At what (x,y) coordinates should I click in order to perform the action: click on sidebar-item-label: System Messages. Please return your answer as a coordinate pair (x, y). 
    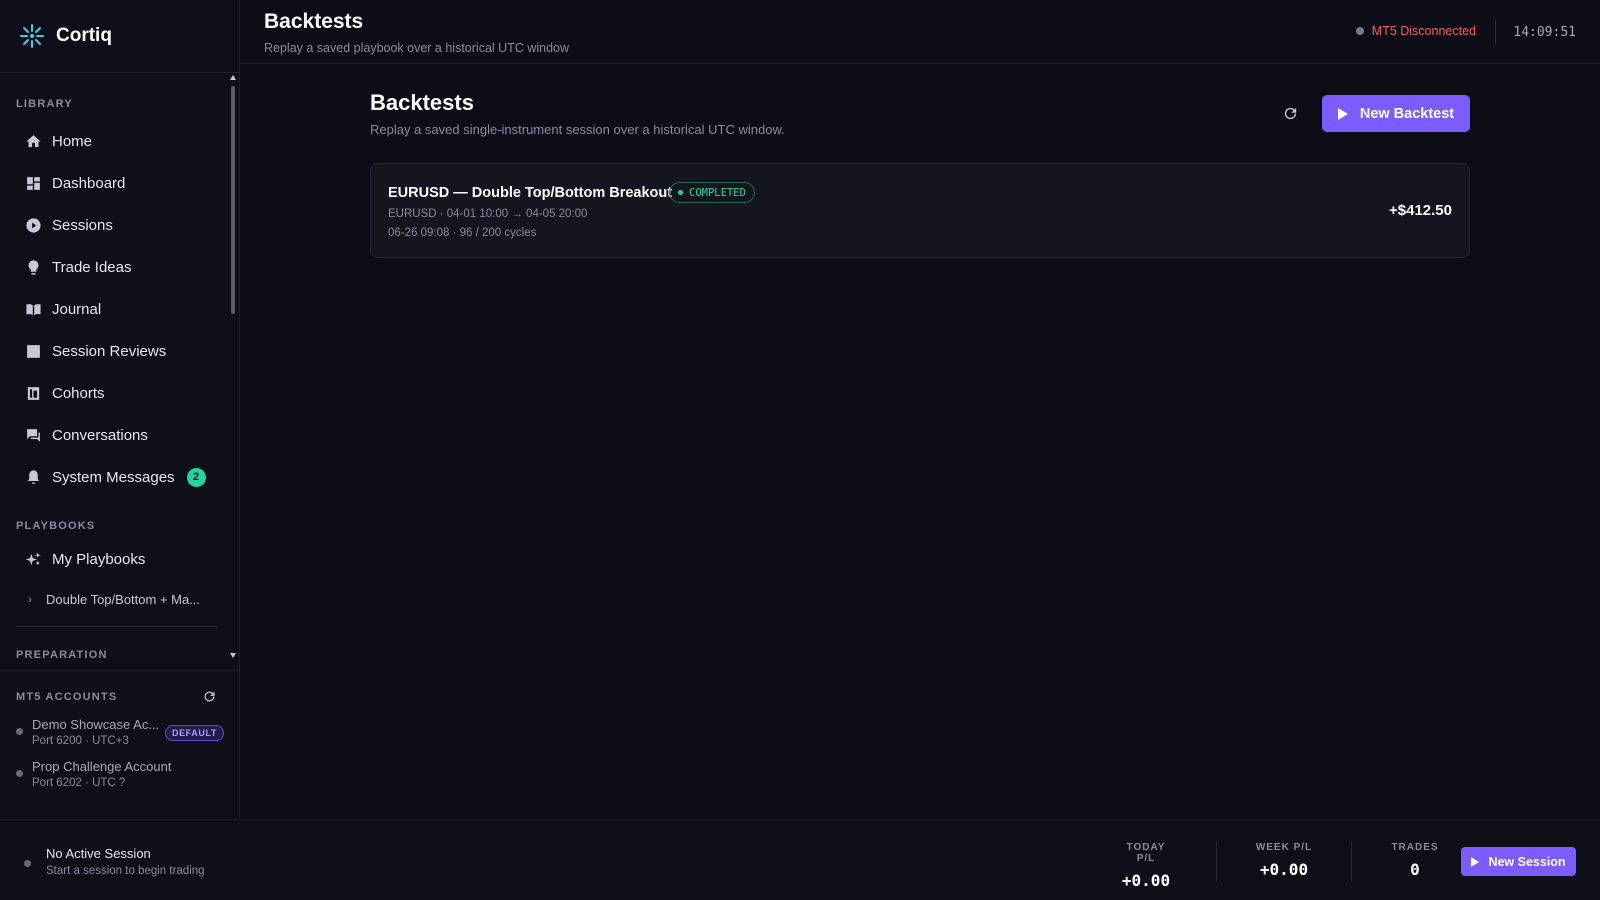
    Looking at the image, I should click on (113, 477).